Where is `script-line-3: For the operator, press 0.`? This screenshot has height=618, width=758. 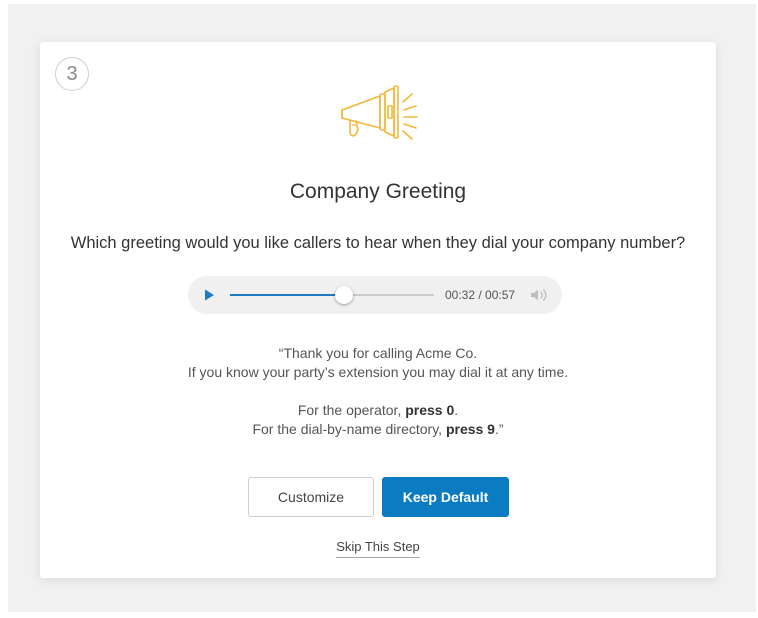
script-line-3: For the operator, press 0. is located at coordinates (378, 410).